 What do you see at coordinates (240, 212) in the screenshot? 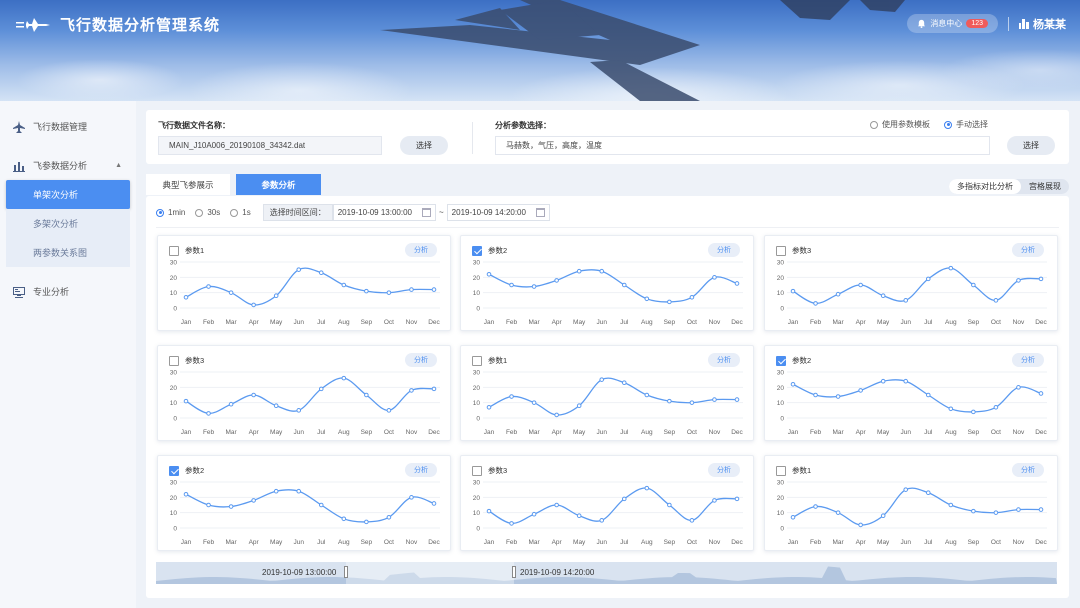
I see `interval-1s-radio: 1s` at bounding box center [240, 212].